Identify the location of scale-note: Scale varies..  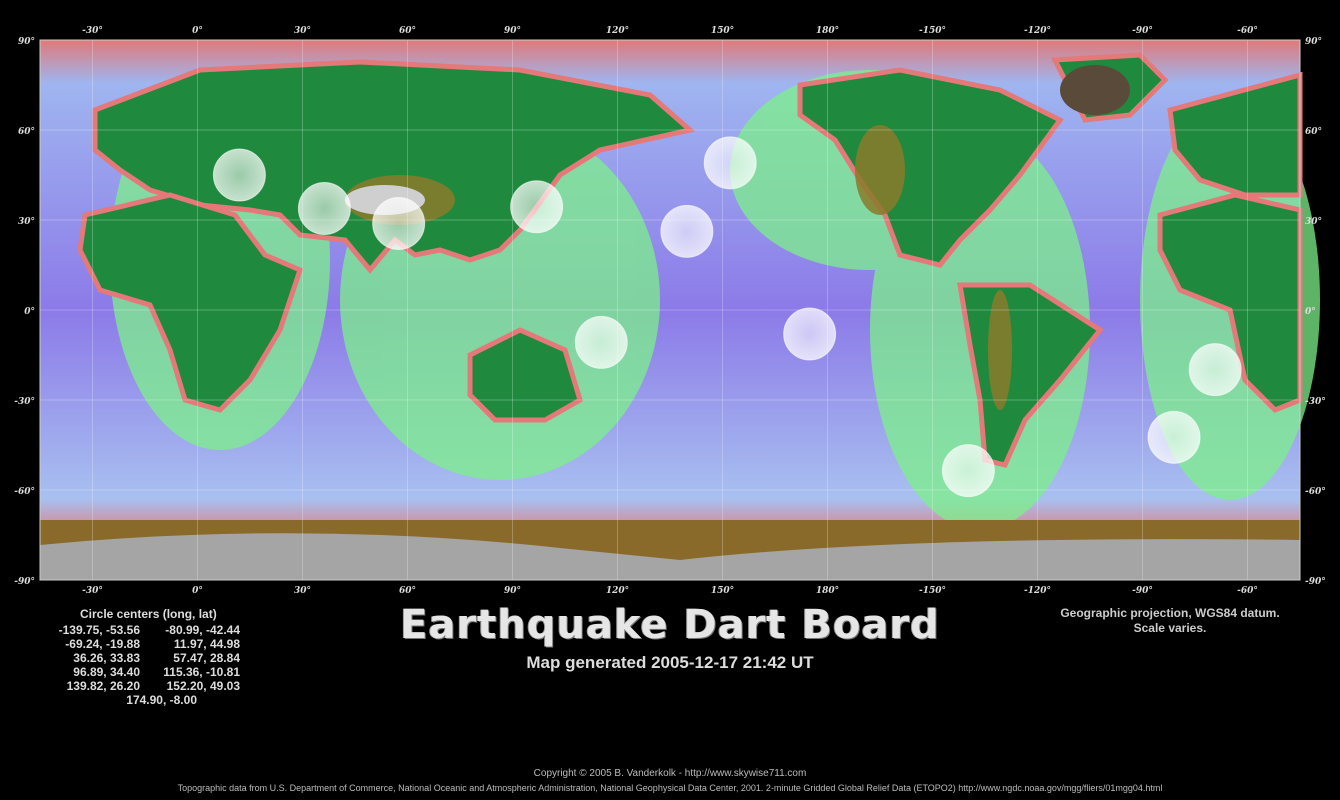
(1170, 628).